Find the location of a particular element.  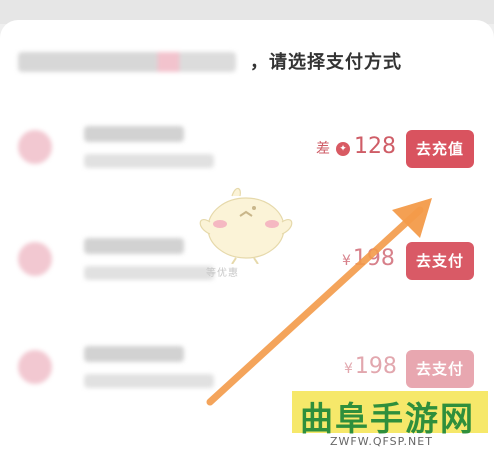

chick-mascot-icon is located at coordinates (246, 225).